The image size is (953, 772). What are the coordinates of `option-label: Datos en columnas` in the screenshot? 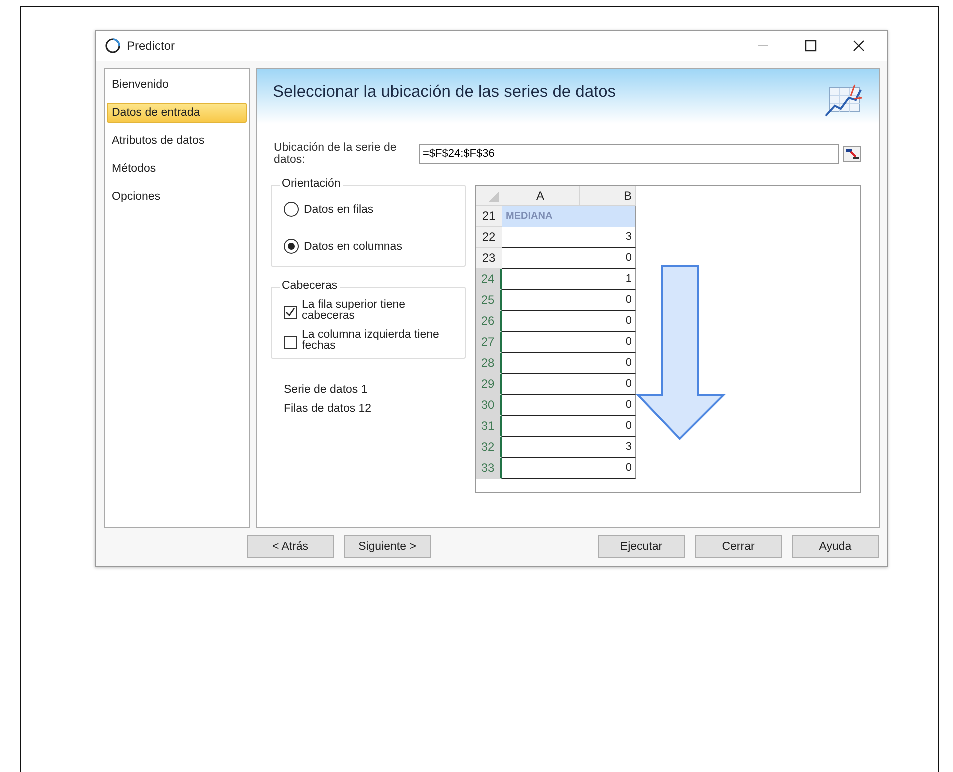 It's located at (353, 246).